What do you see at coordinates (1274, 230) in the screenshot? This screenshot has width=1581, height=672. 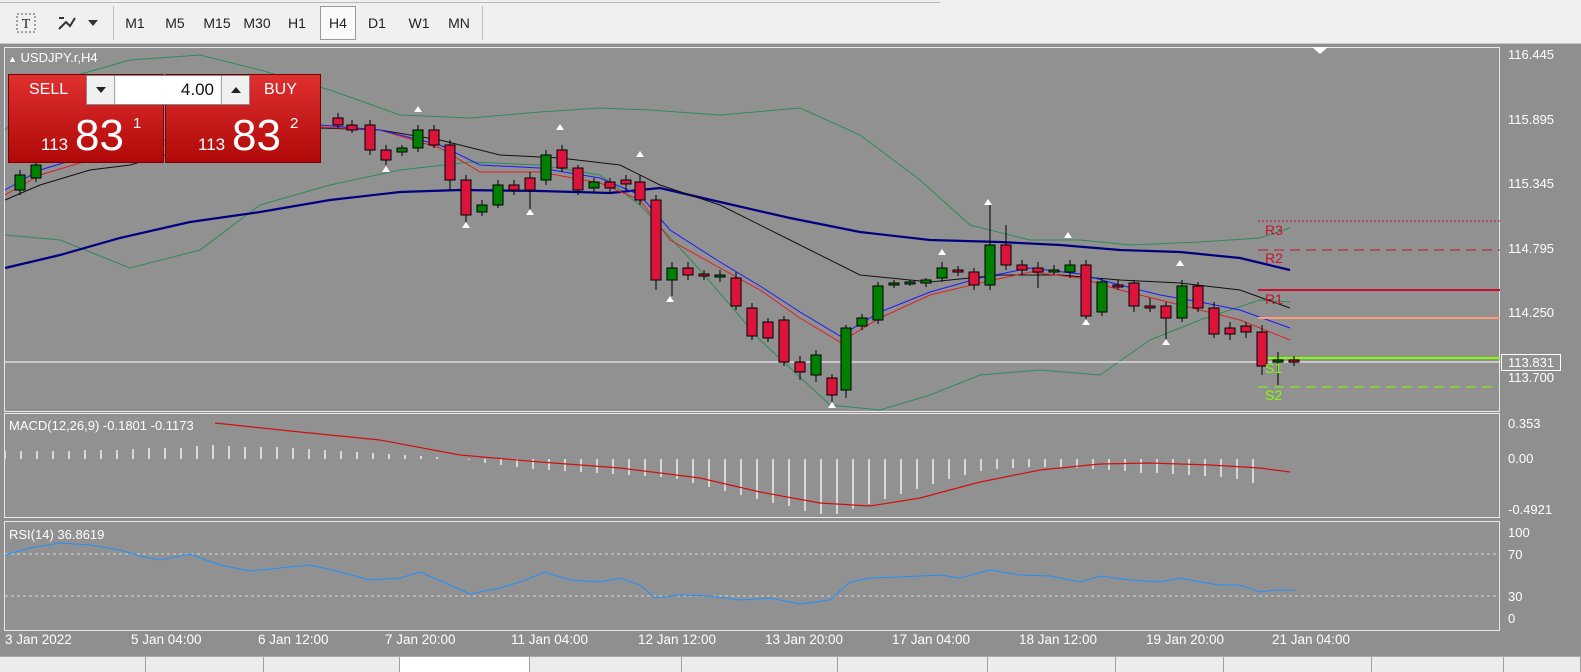 I see `pivot-level-label: R3` at bounding box center [1274, 230].